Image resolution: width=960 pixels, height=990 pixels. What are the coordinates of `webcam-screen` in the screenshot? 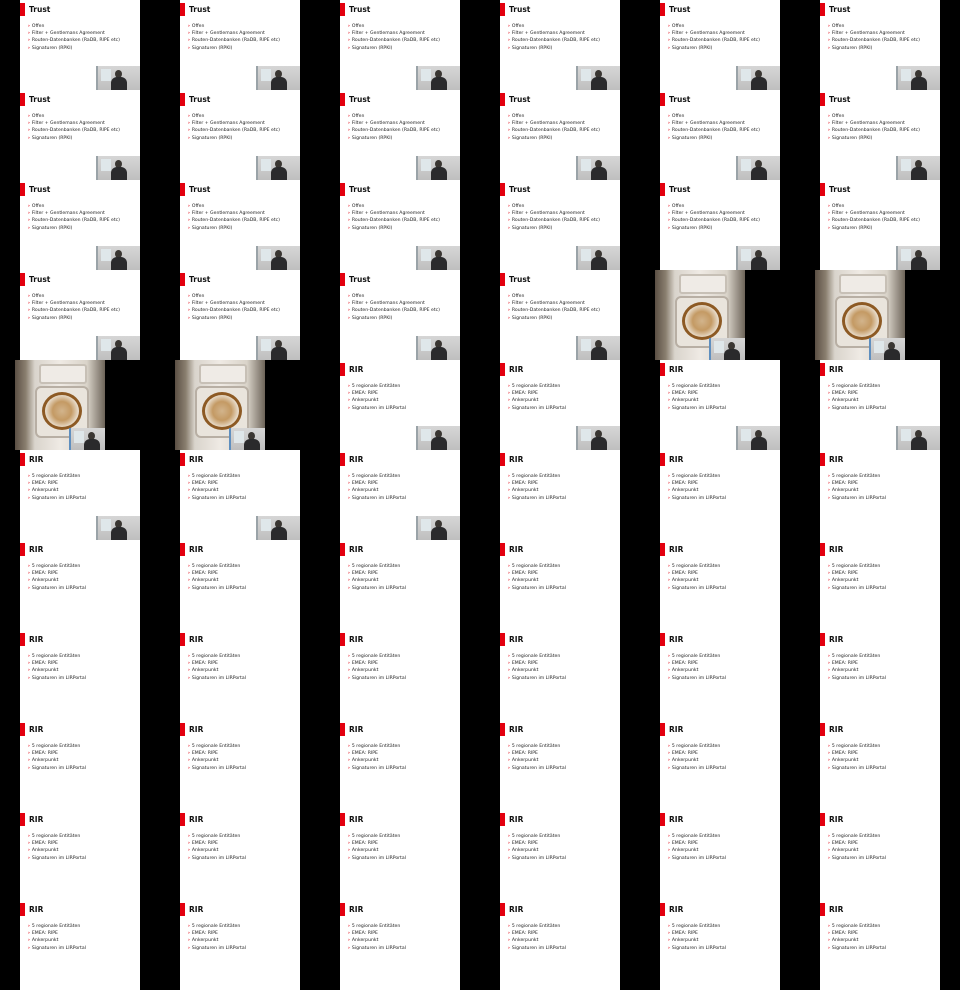 It's located at (586, 165).